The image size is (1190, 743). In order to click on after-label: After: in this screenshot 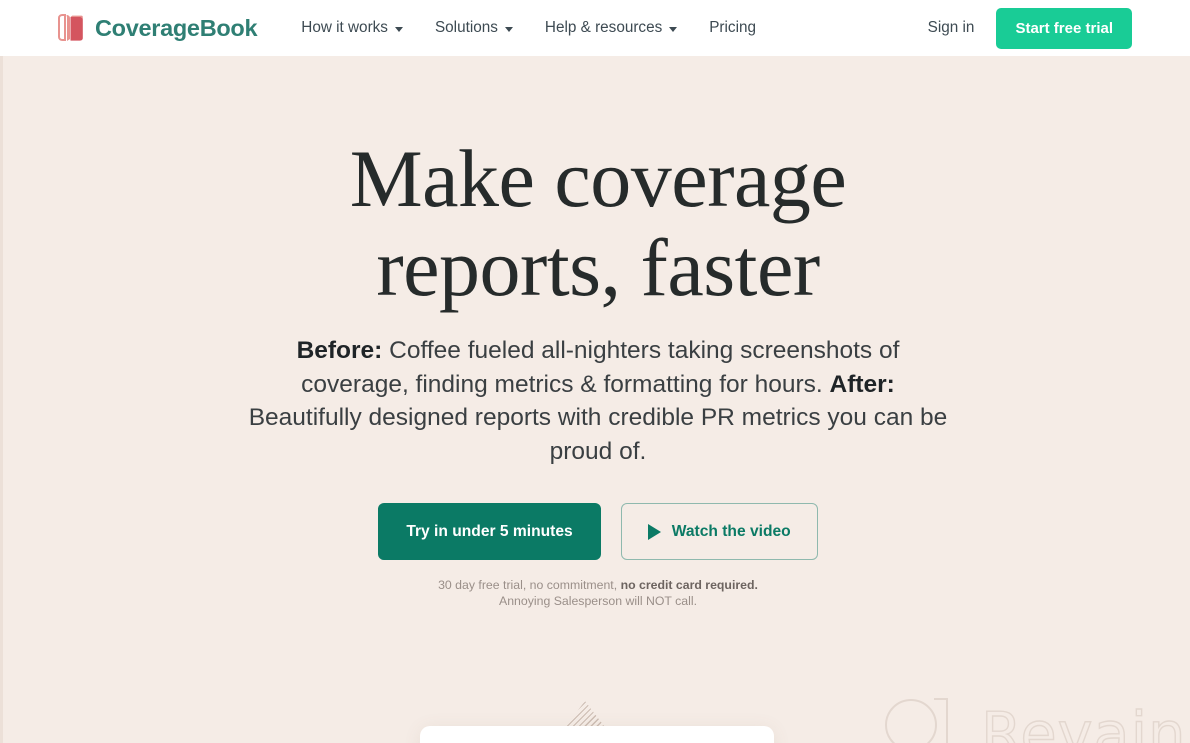, I will do `click(862, 384)`.